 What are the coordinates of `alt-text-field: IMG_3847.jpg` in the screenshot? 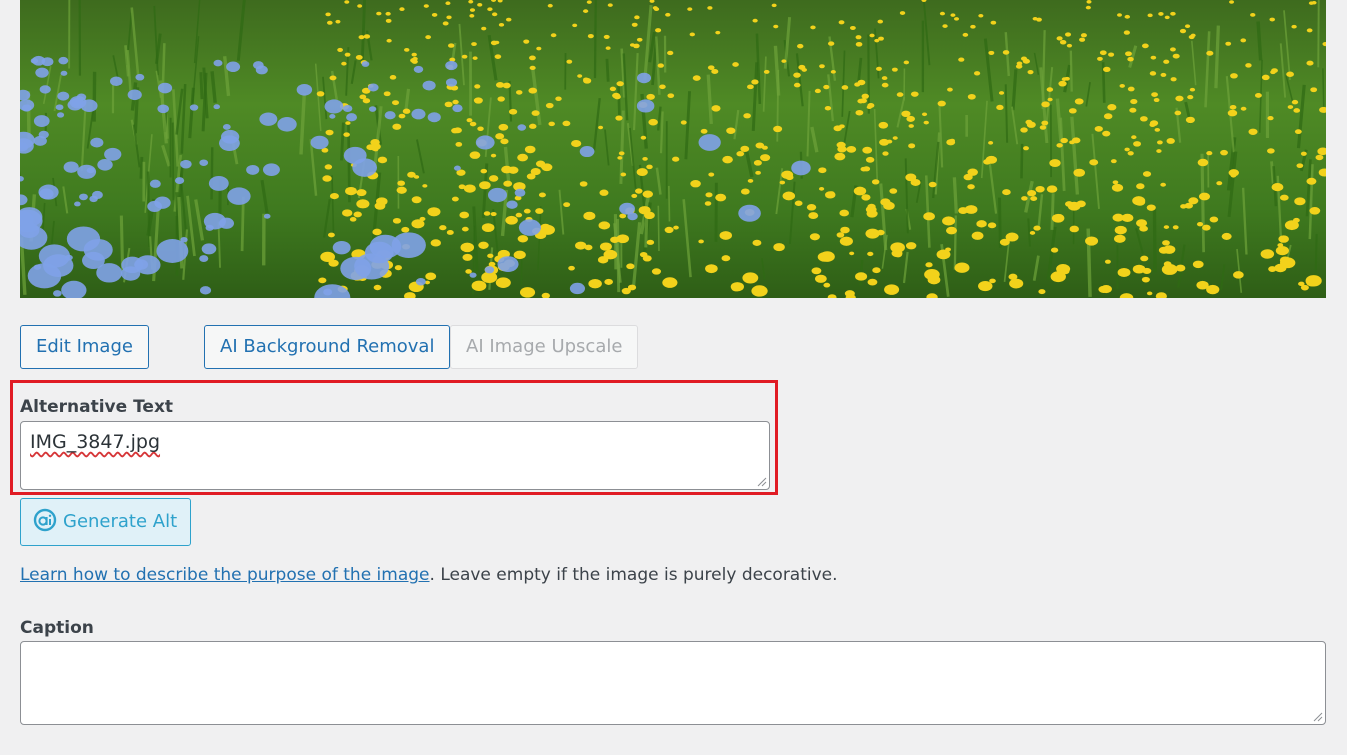 It's located at (395, 455).